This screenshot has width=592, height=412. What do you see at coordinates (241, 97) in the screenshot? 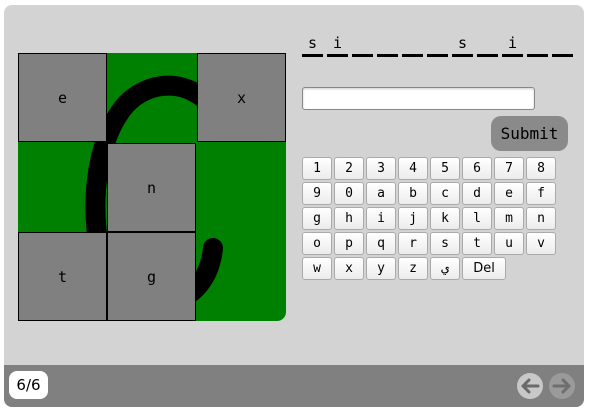
I see `puzzle-tile: x` at bounding box center [241, 97].